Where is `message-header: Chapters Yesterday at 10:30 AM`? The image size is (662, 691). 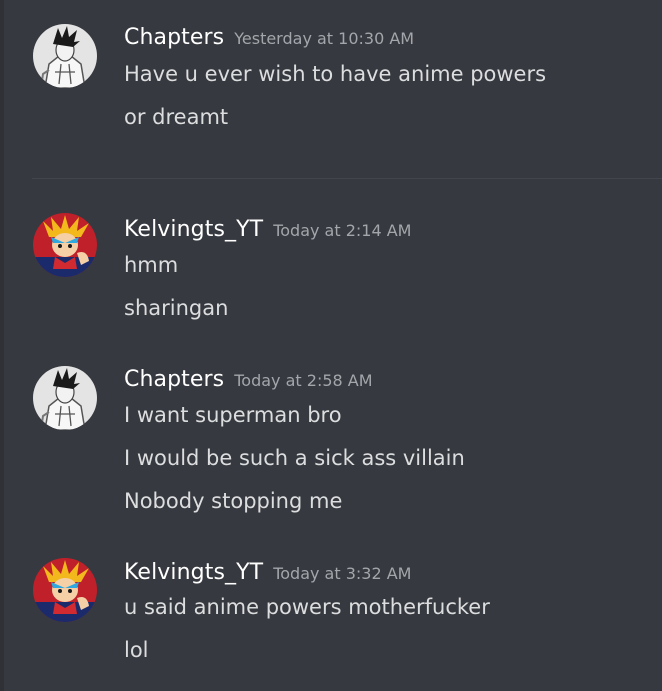 message-header: Chapters Yesterday at 10:30 AM is located at coordinates (269, 38).